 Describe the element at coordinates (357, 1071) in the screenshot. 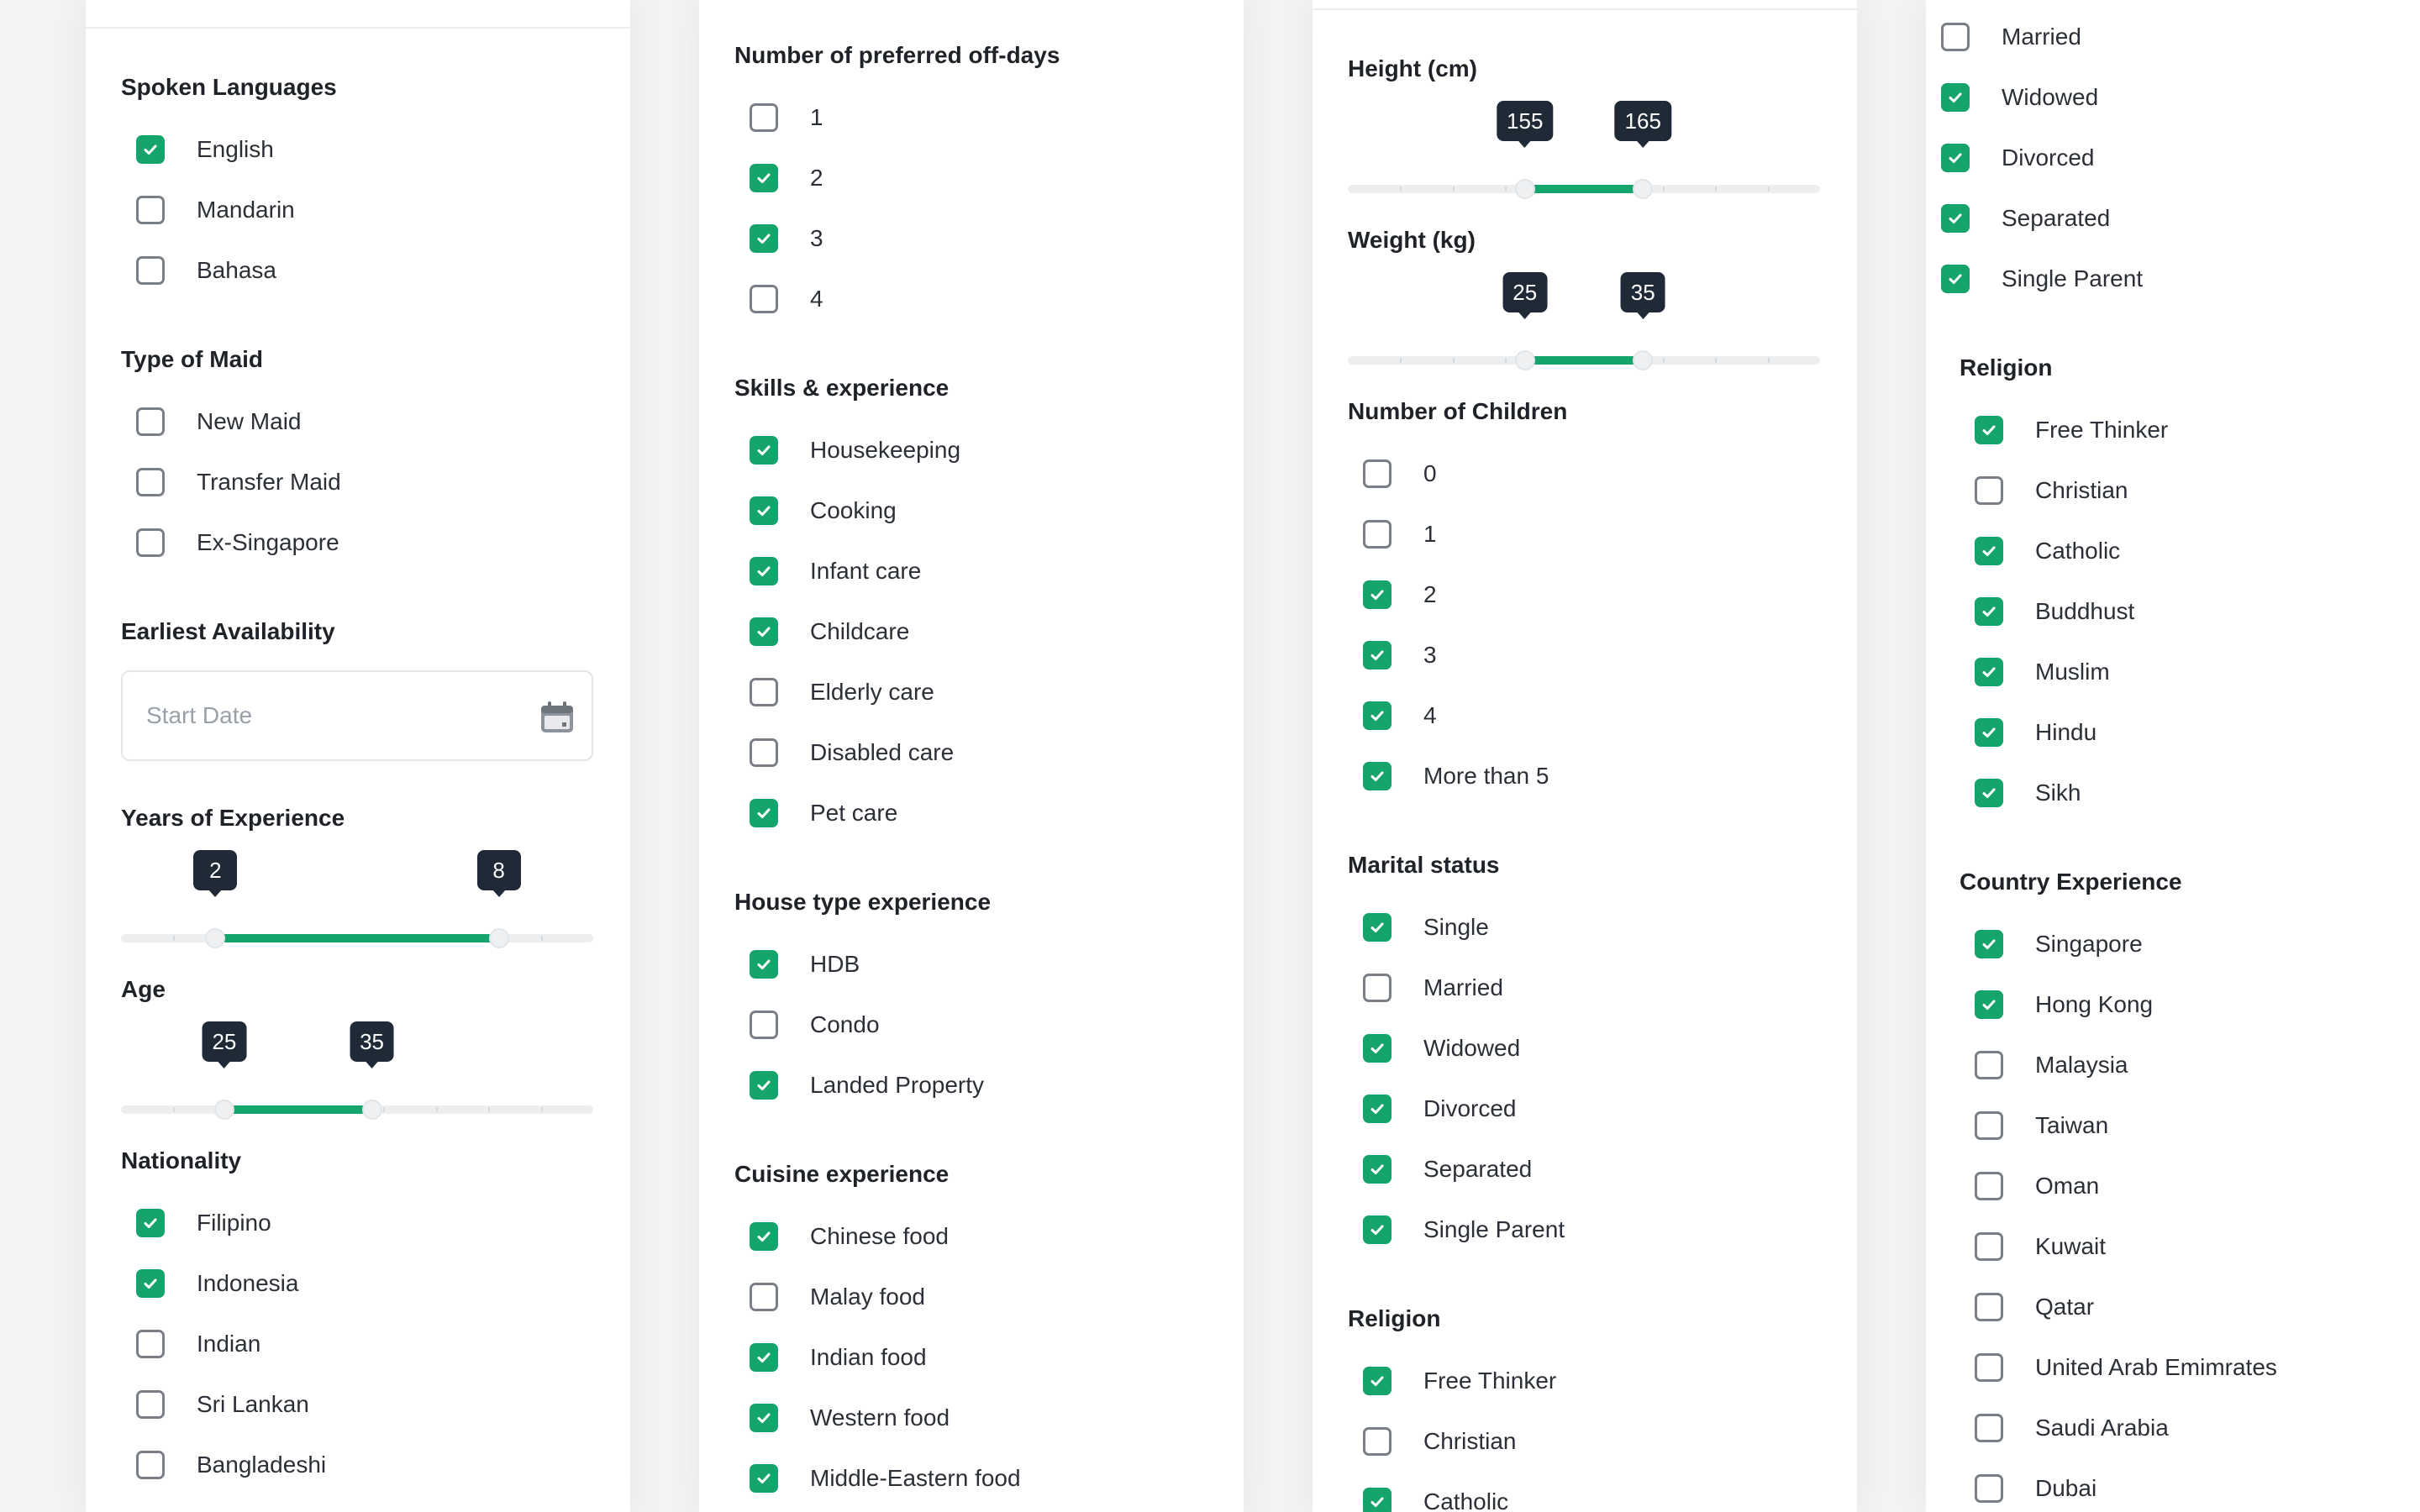

I see `age-slider: 25 35` at that location.